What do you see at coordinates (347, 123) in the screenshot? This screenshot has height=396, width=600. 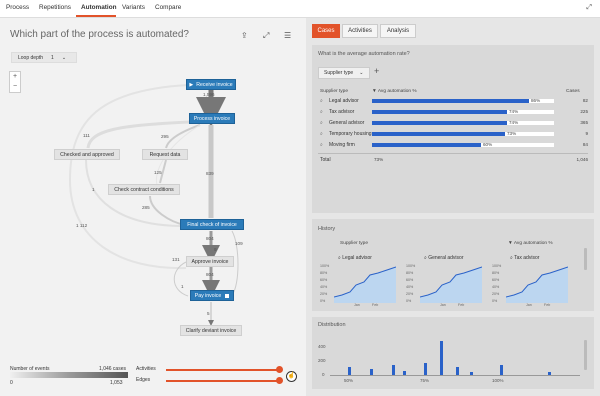 I see `row-supplier-label: General advisor` at bounding box center [347, 123].